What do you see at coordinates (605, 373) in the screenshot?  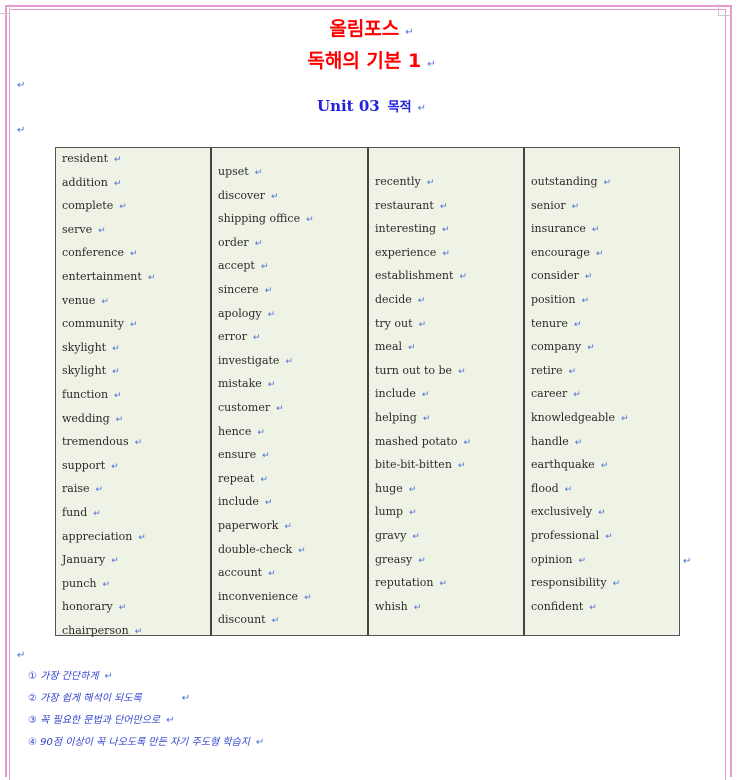 I see `vocabulary-word: retire ↵` at bounding box center [605, 373].